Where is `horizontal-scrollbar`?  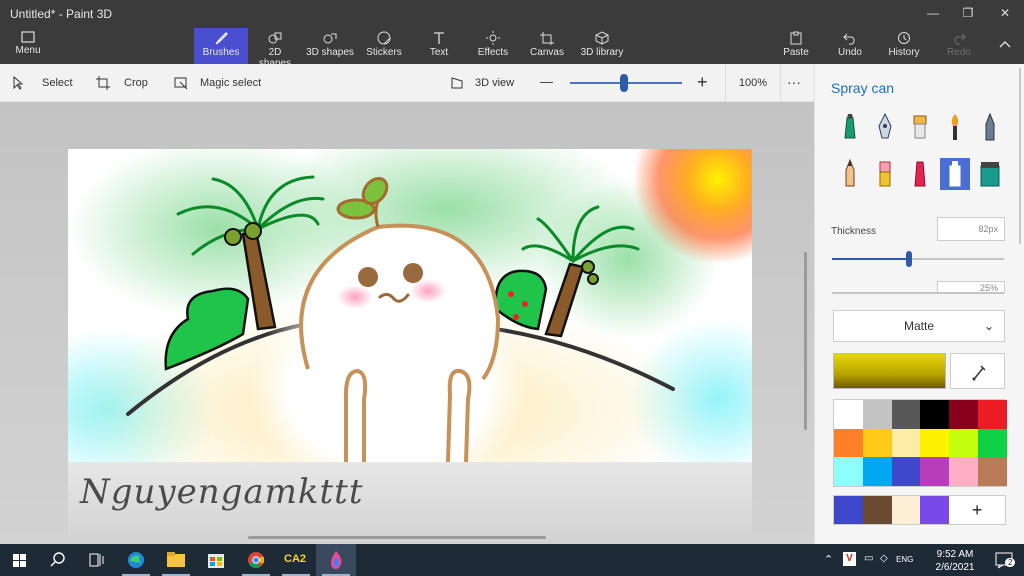
horizontal-scrollbar is located at coordinates (397, 537).